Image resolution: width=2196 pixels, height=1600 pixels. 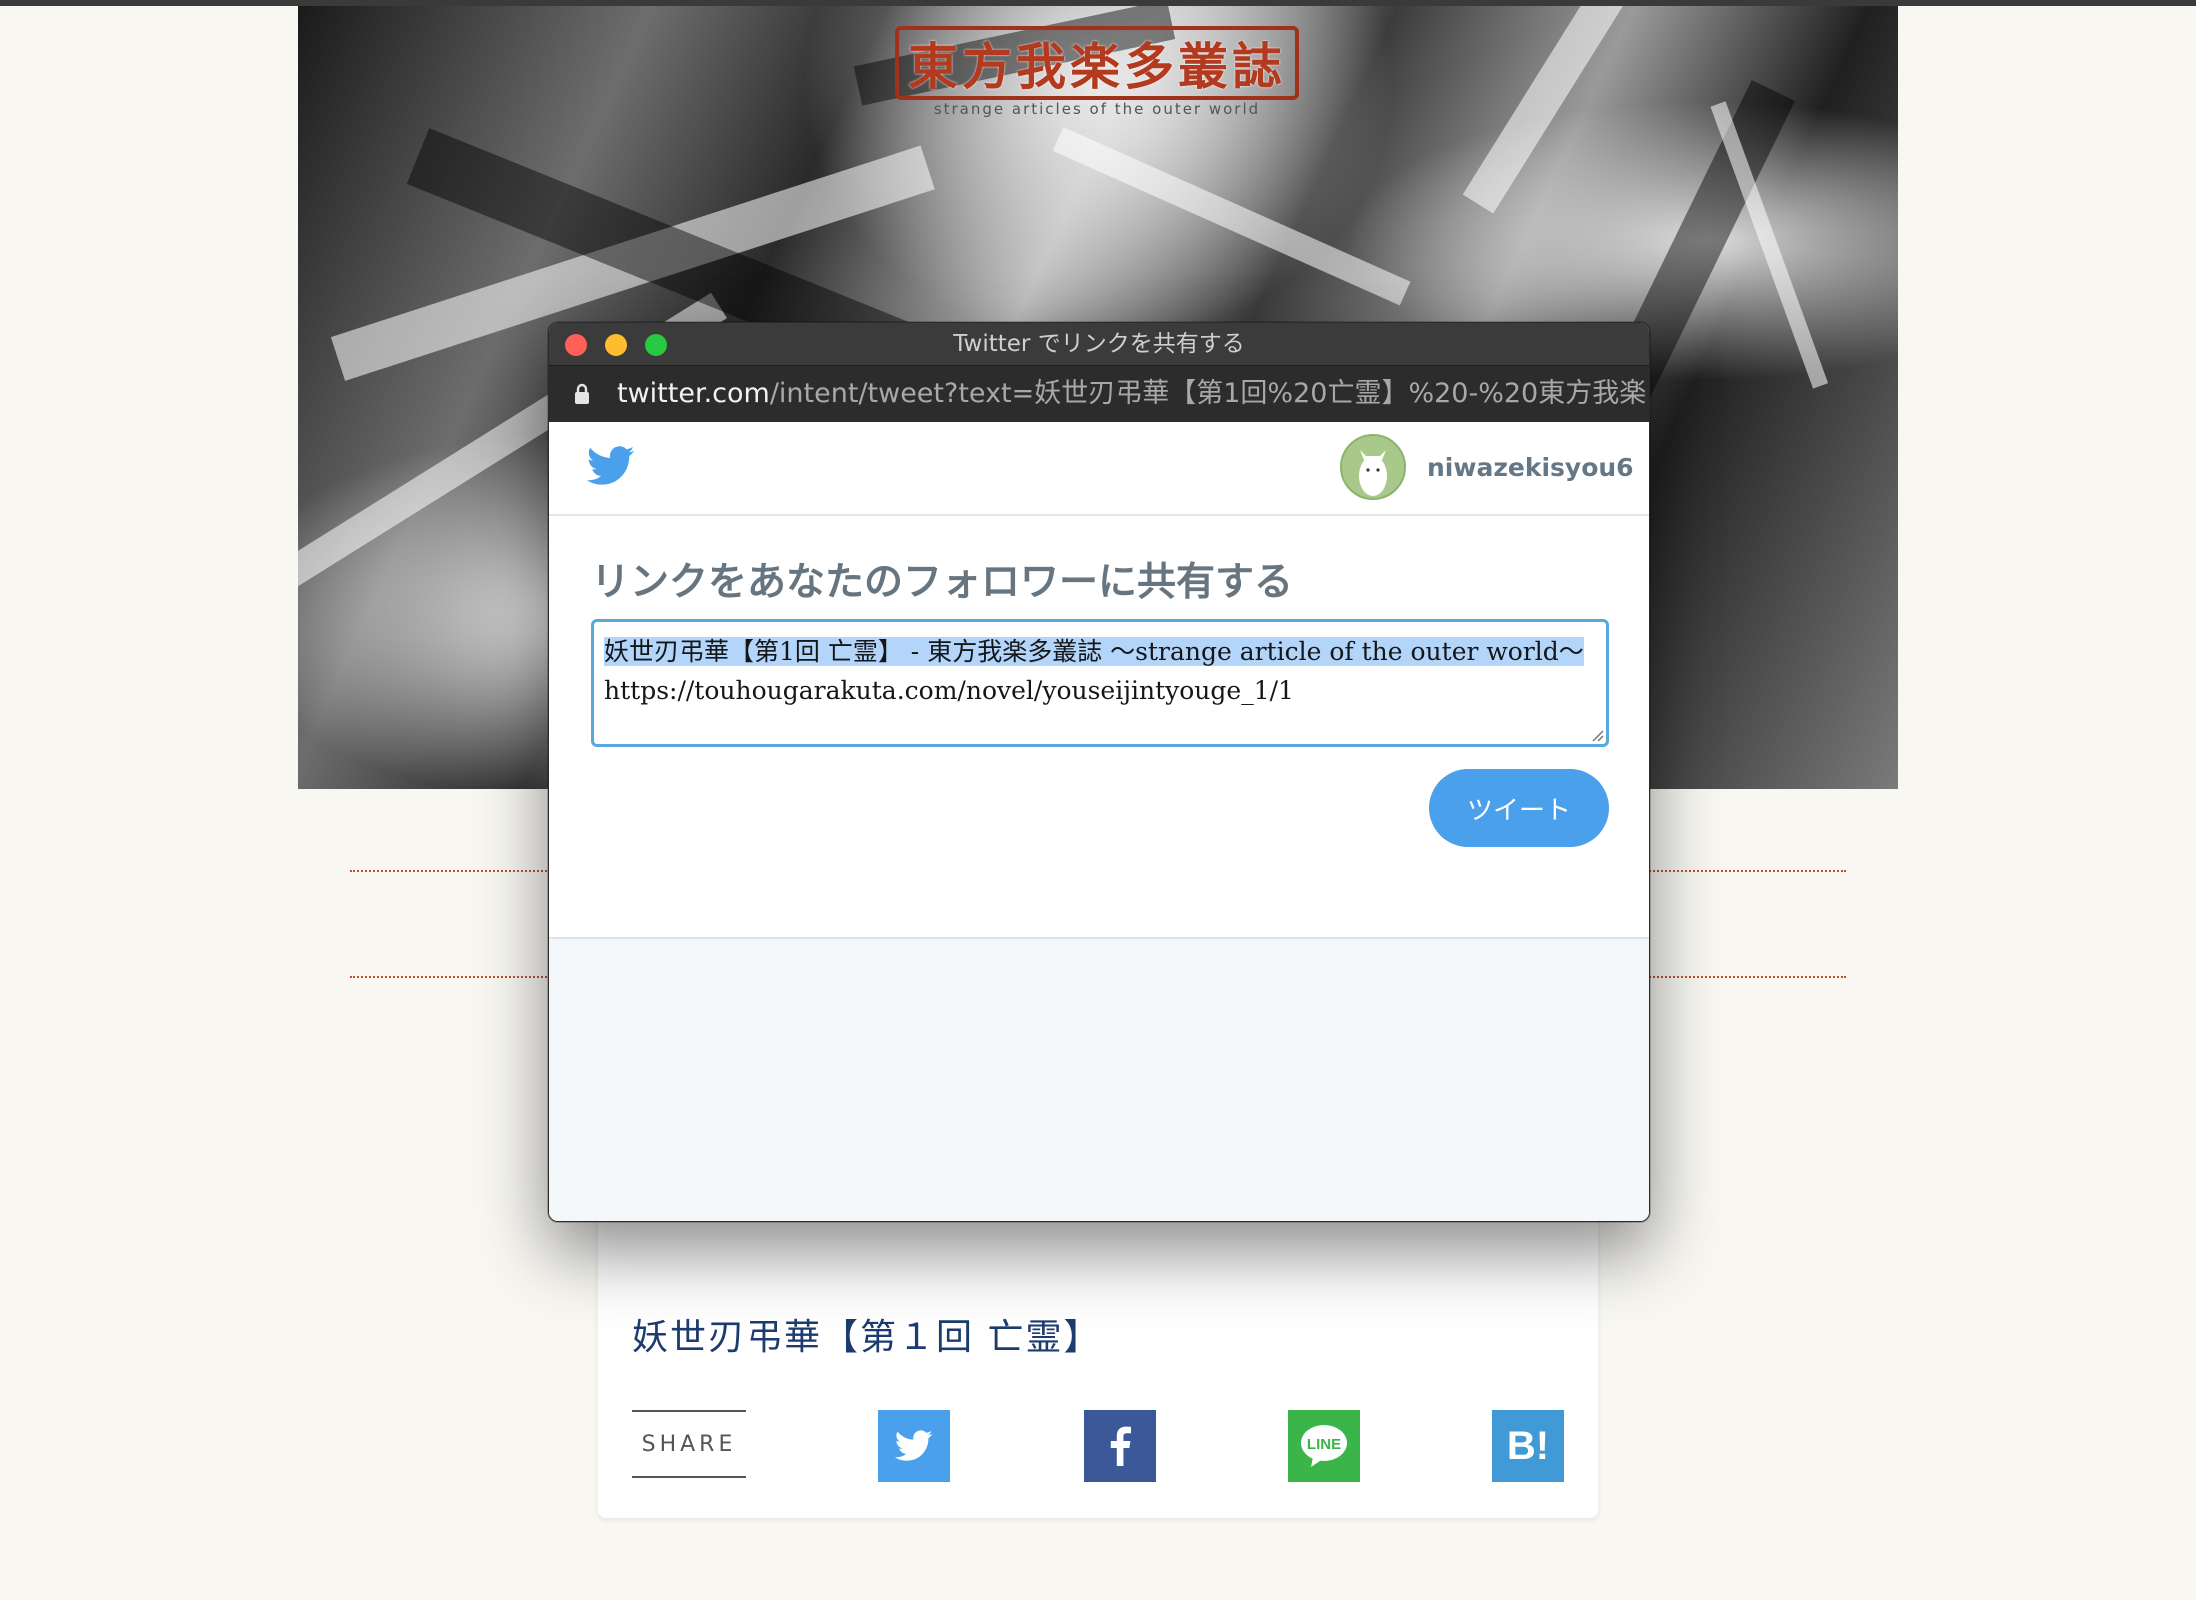 I want to click on article-card: 妖世刃弔華【第１回 亡霊】 SHARE LINE B!, so click(x=1098, y=1349).